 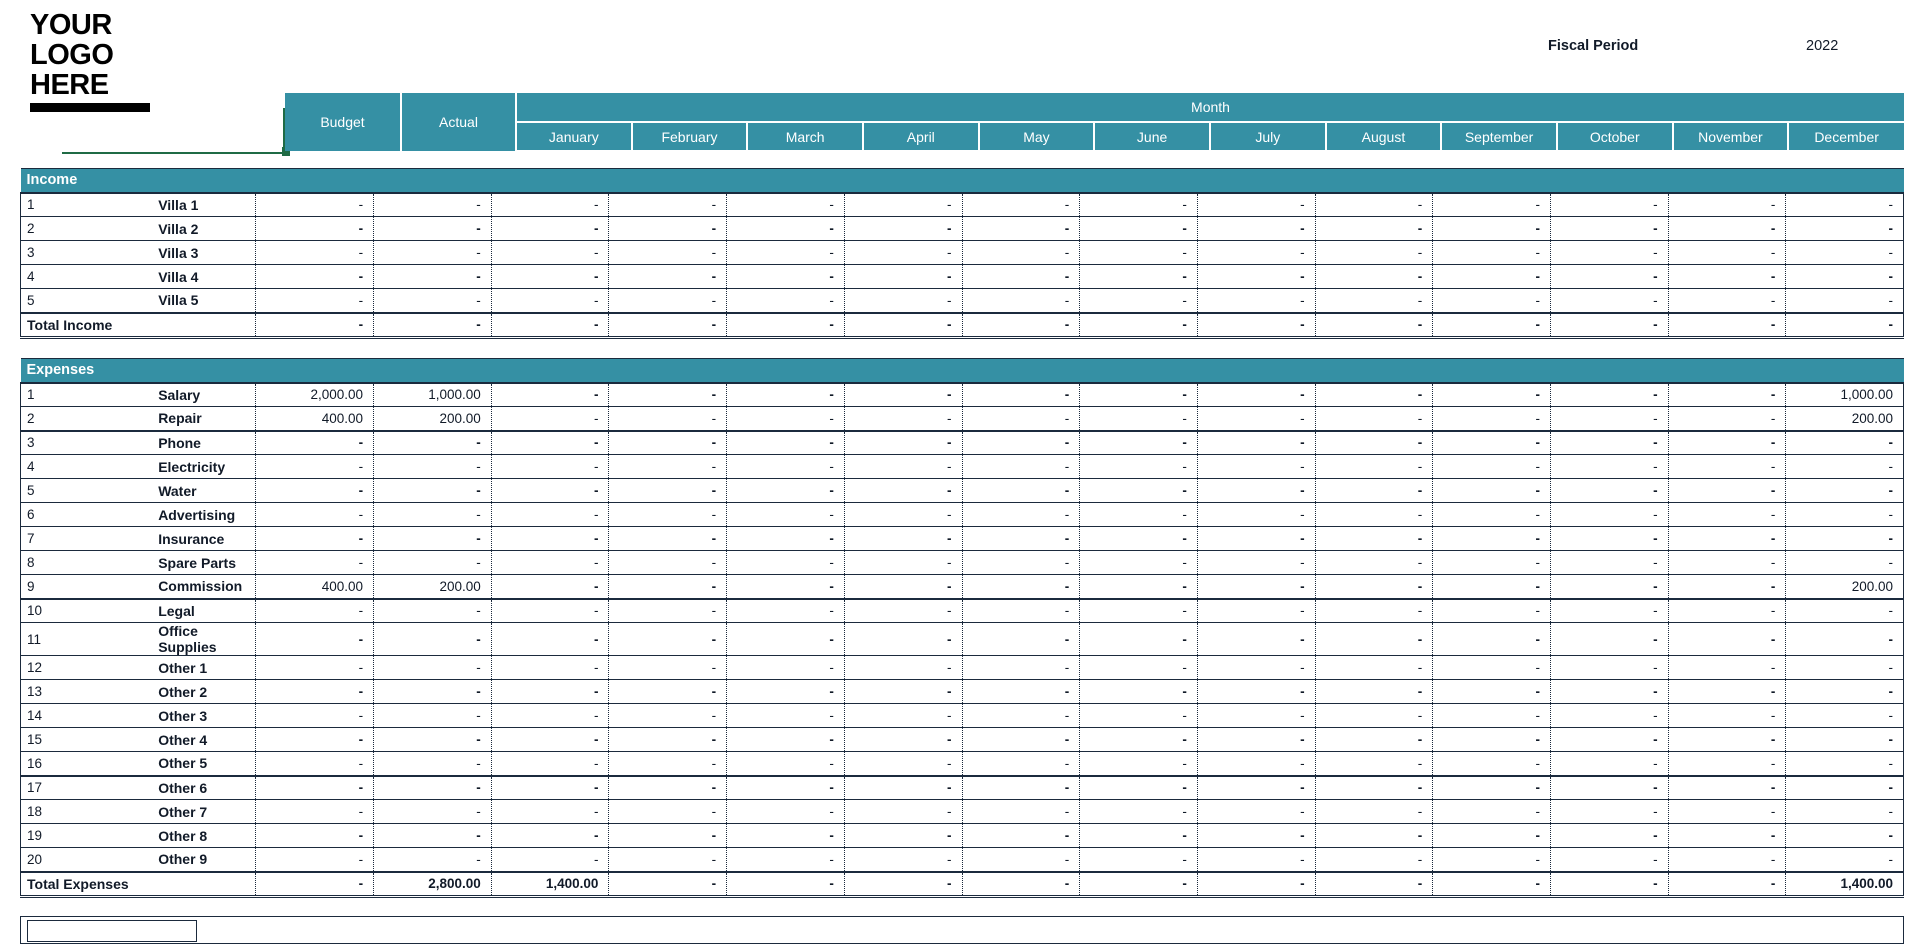 I want to click on table-row: 20 Other 9--------------, so click(x=962, y=859).